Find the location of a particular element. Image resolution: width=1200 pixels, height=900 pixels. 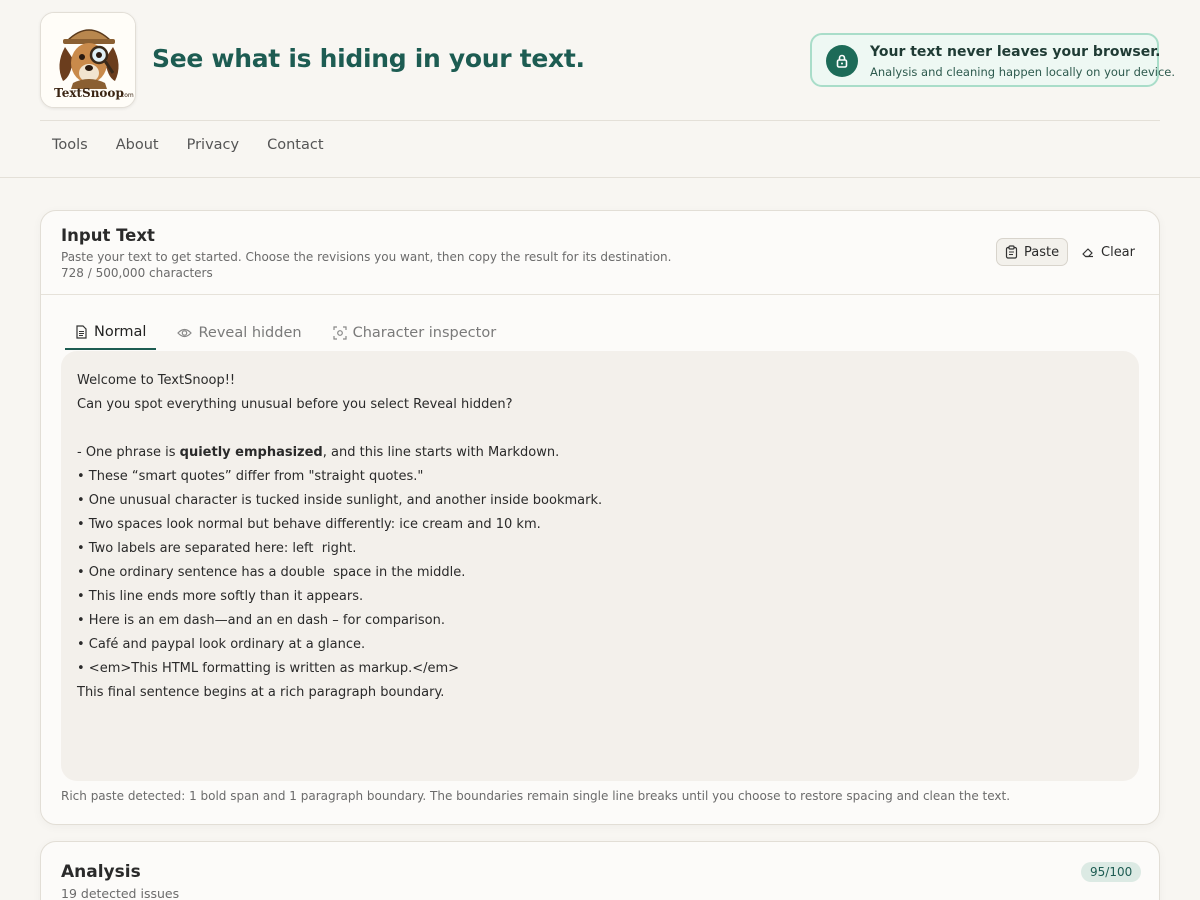

eye-icon is located at coordinates (185, 332).